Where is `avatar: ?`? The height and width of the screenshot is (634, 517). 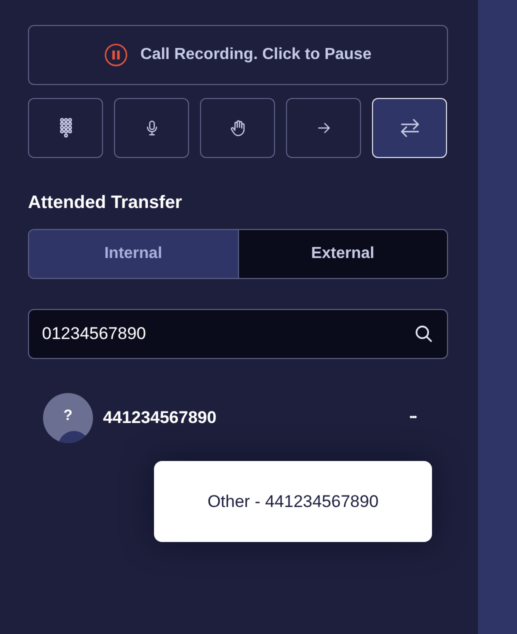 avatar: ? is located at coordinates (68, 418).